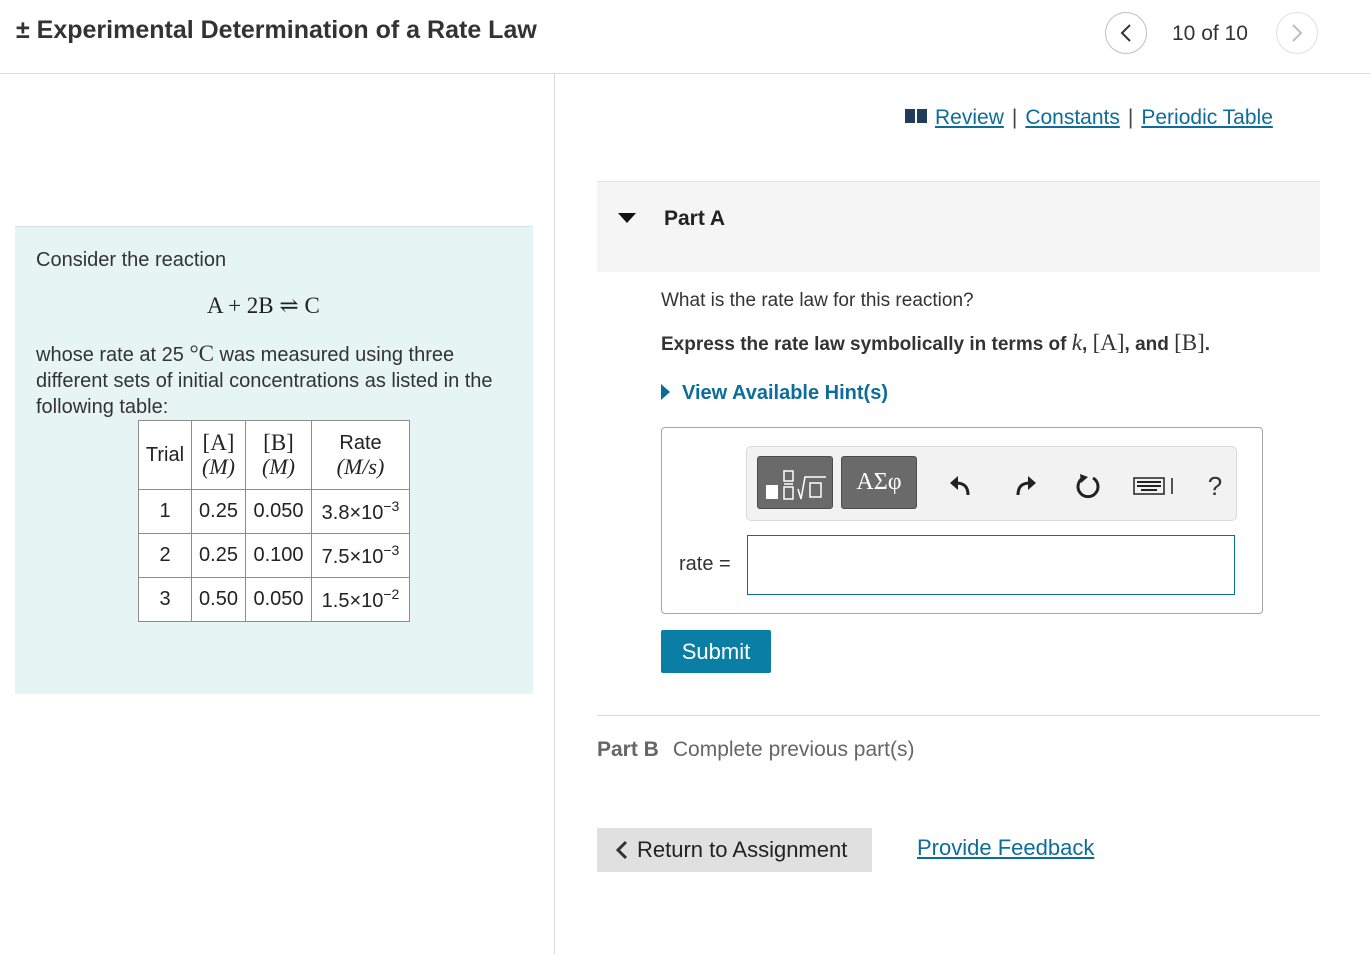  Describe the element at coordinates (785, 393) in the screenshot. I see `hint-label: View Available Hint(s)` at that location.